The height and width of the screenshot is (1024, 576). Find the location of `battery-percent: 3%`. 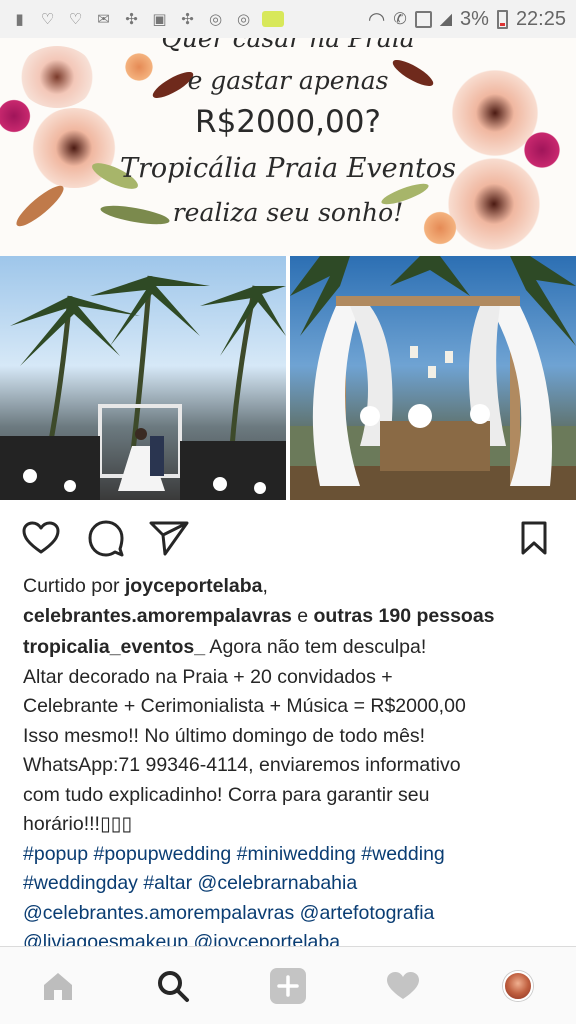

battery-percent: 3% is located at coordinates (474, 18).